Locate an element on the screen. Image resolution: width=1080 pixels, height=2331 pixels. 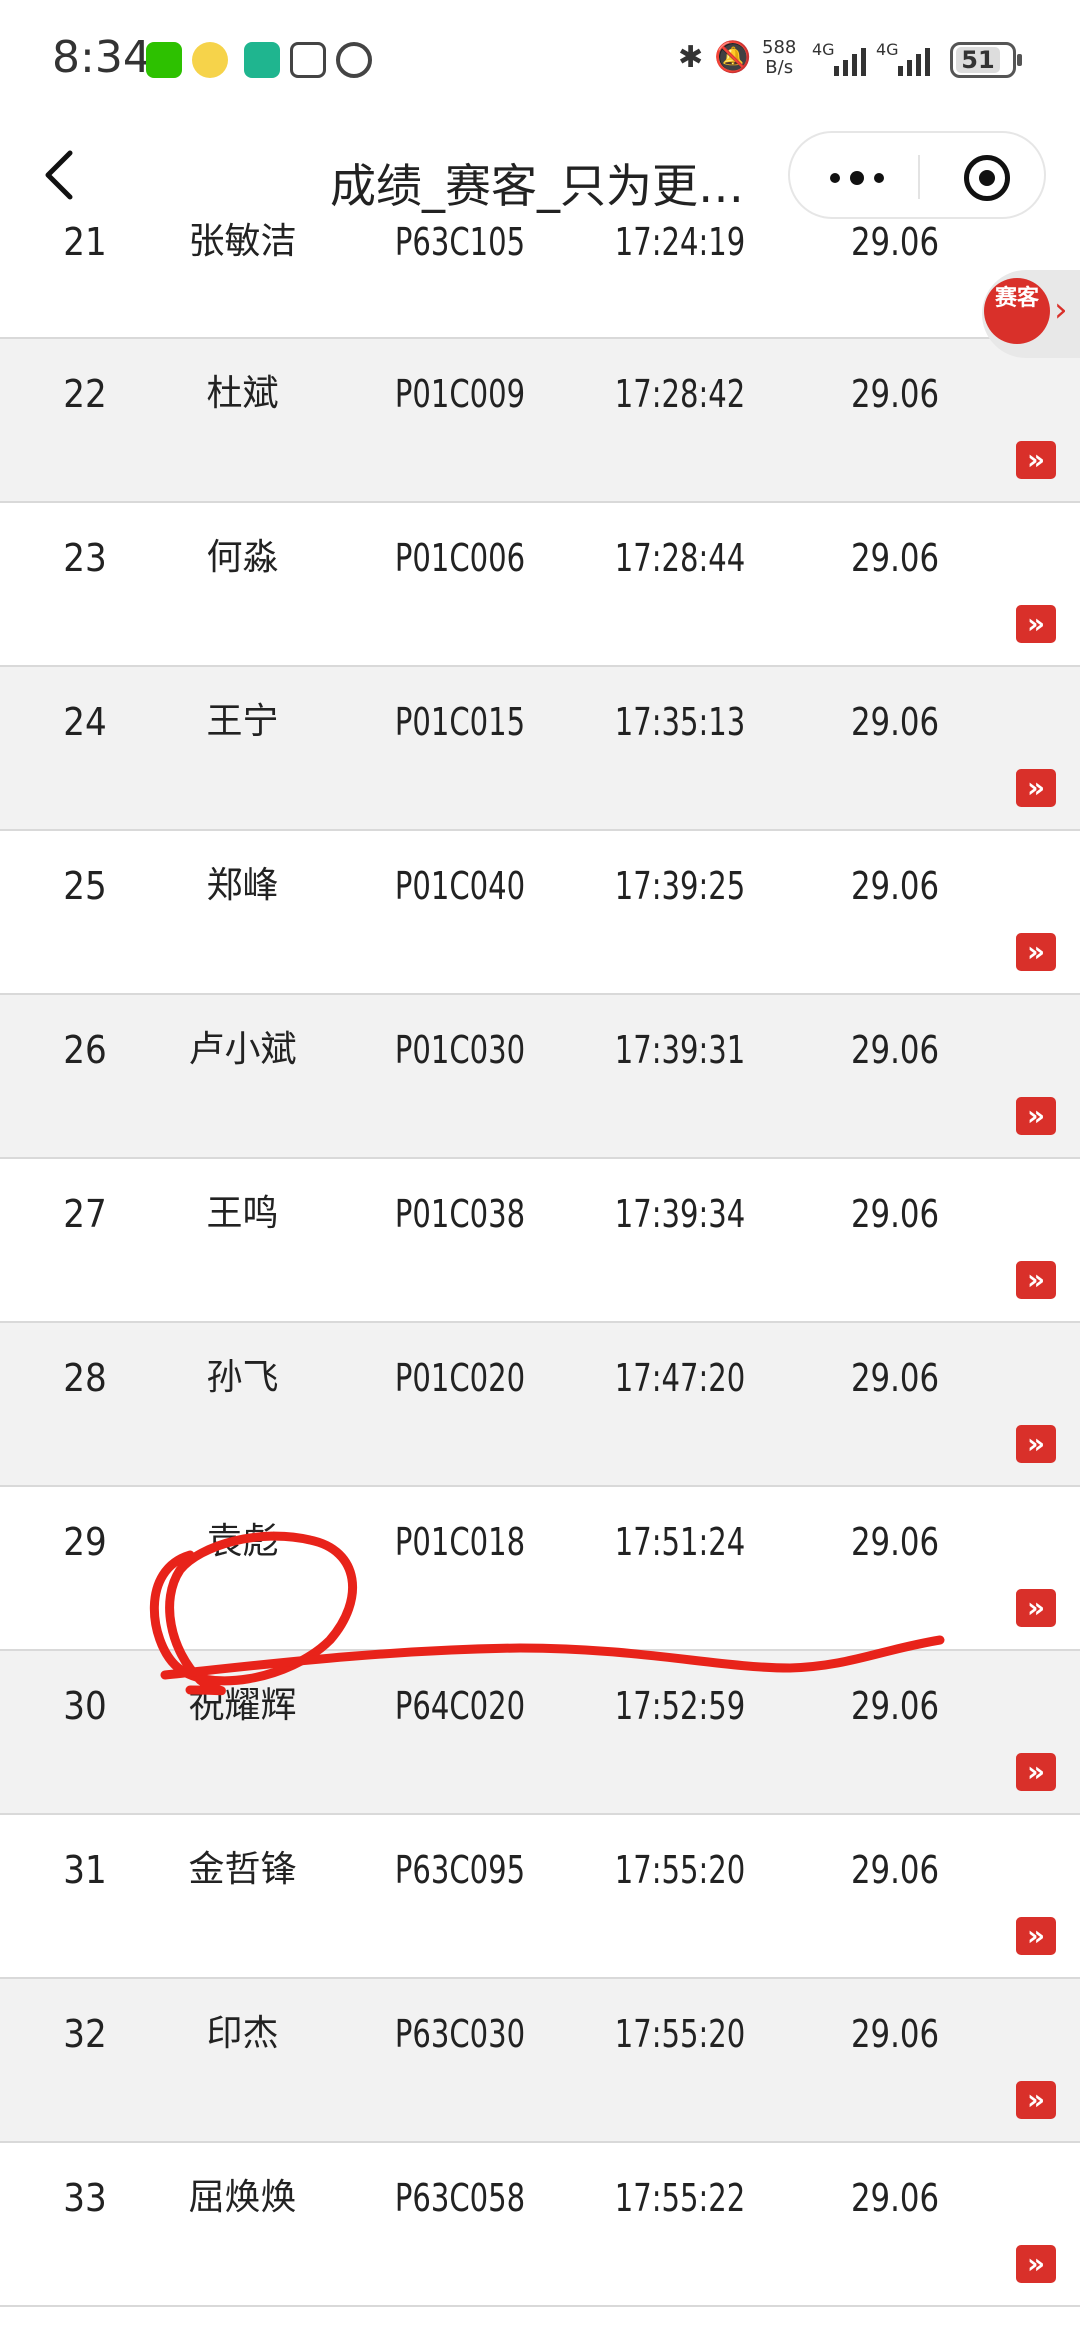
bib-cell: P01C038 is located at coordinates (460, 1214).